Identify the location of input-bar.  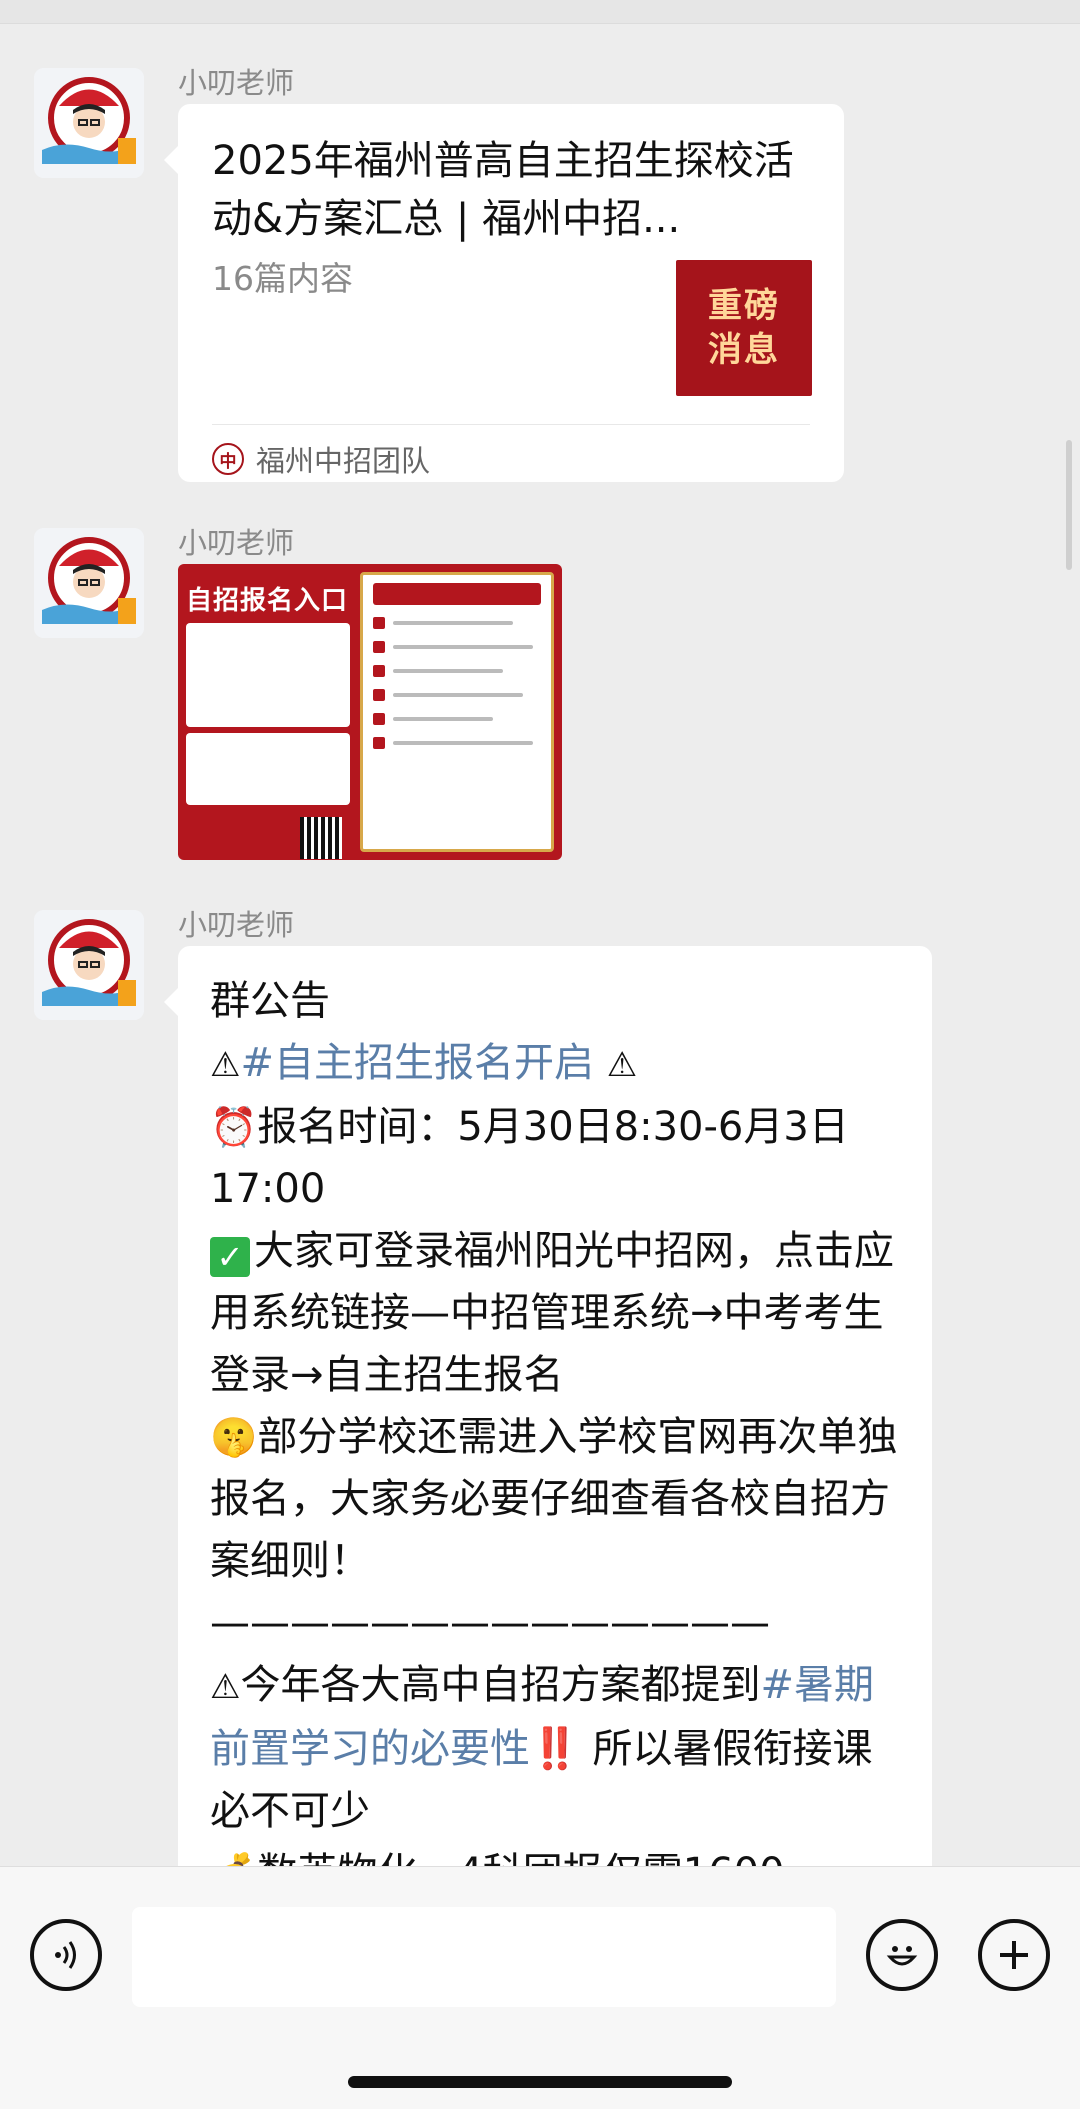
(540, 1987).